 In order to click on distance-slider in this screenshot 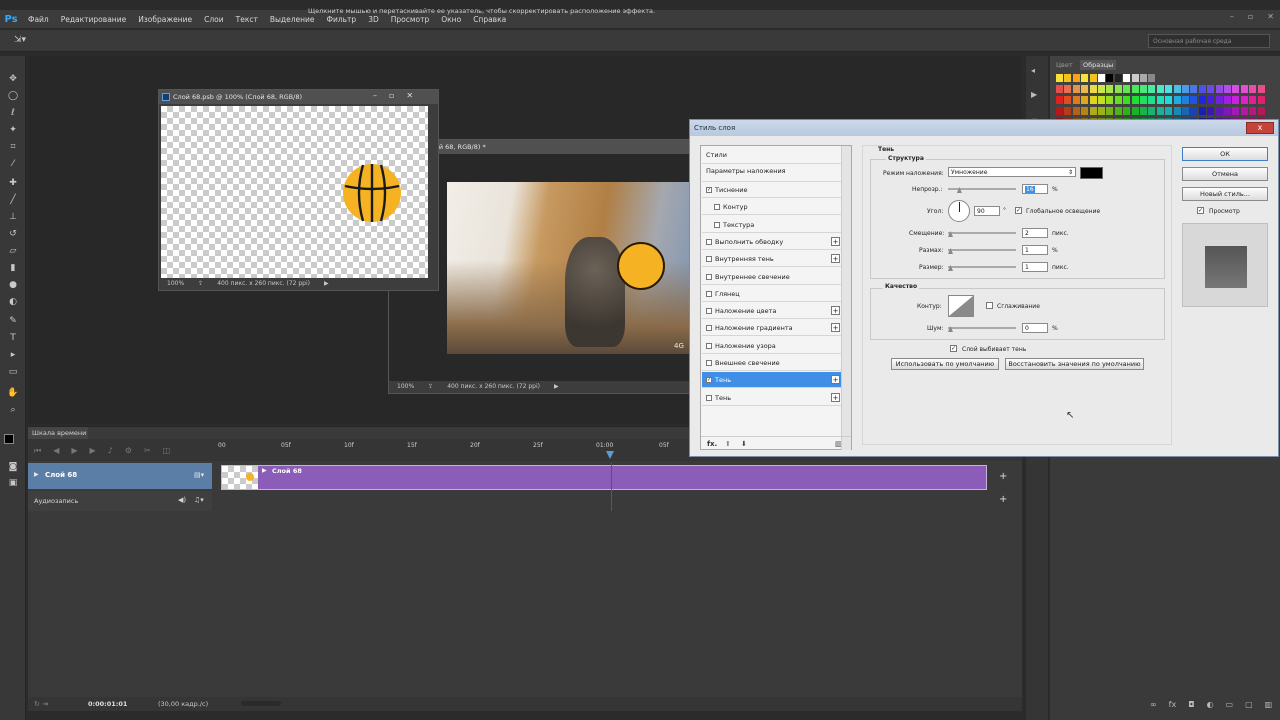, I will do `click(982, 233)`.